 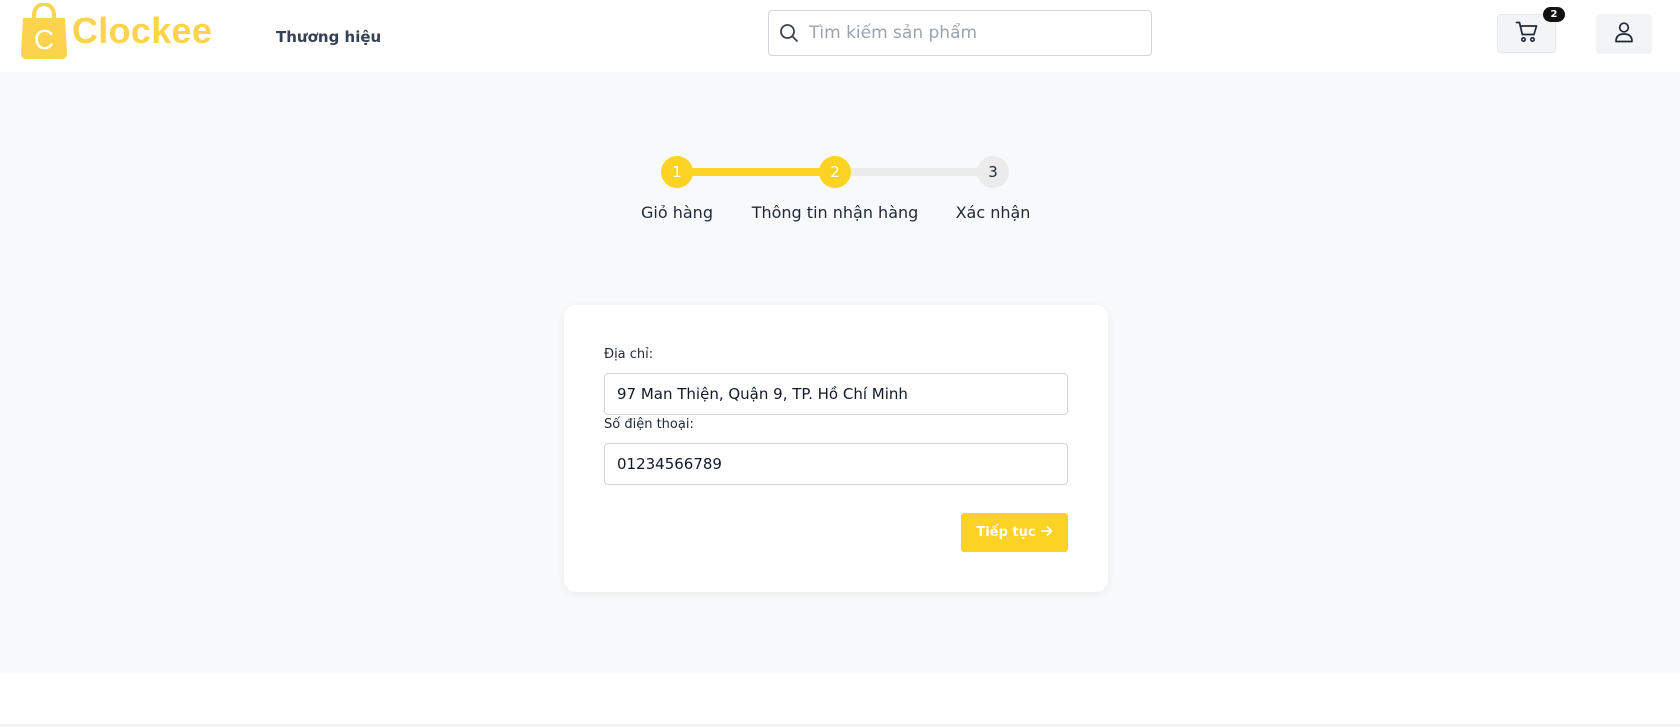 What do you see at coordinates (677, 212) in the screenshot?
I see `step-1-label: Giỏ hàng` at bounding box center [677, 212].